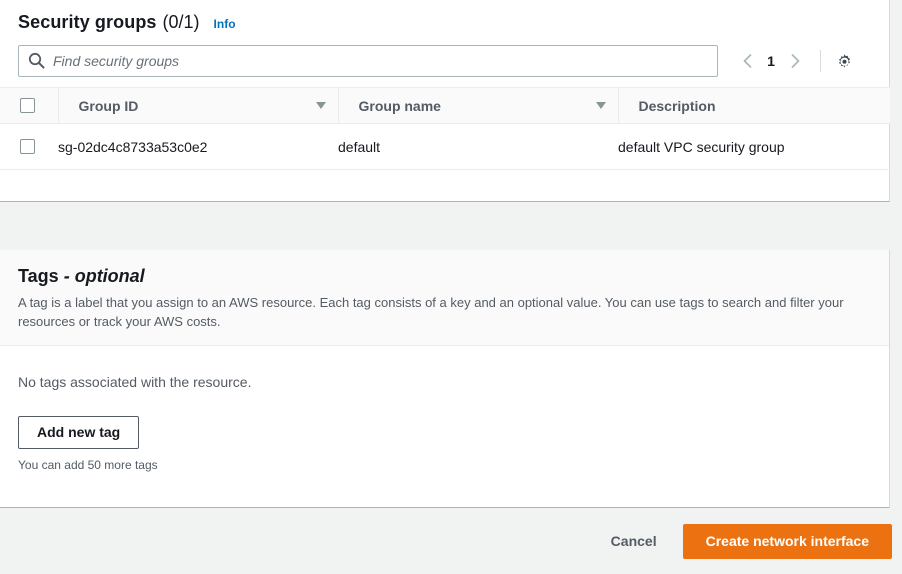  I want to click on row-select-cell, so click(29, 146).